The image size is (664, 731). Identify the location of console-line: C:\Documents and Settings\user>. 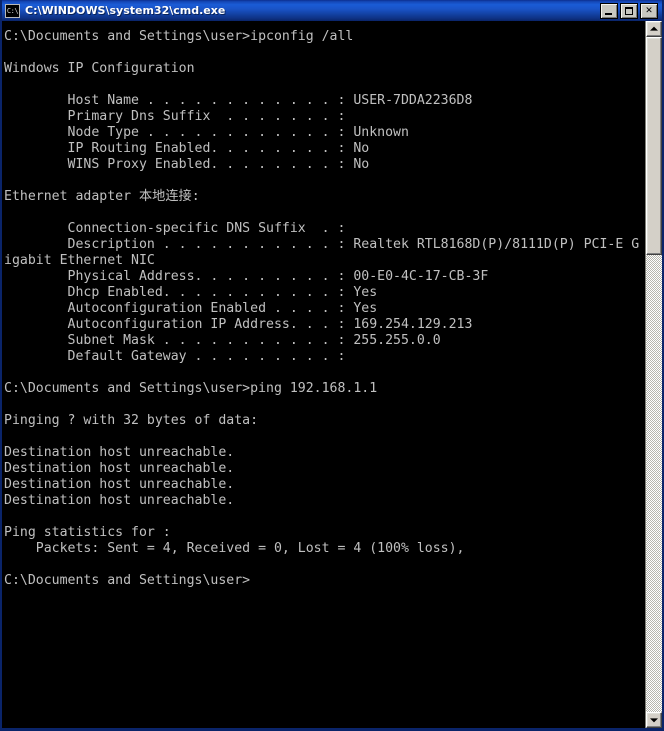
(127, 580).